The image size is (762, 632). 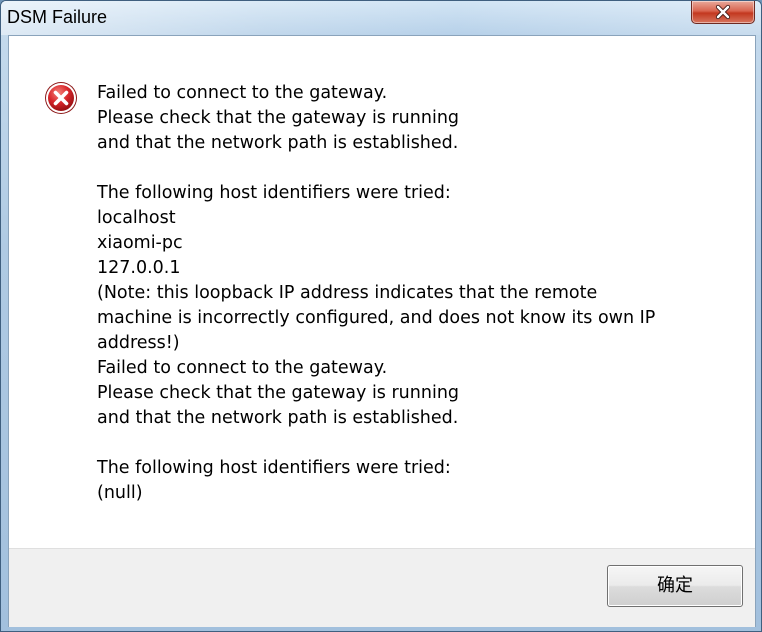 I want to click on message-line: localhost, so click(x=136, y=218).